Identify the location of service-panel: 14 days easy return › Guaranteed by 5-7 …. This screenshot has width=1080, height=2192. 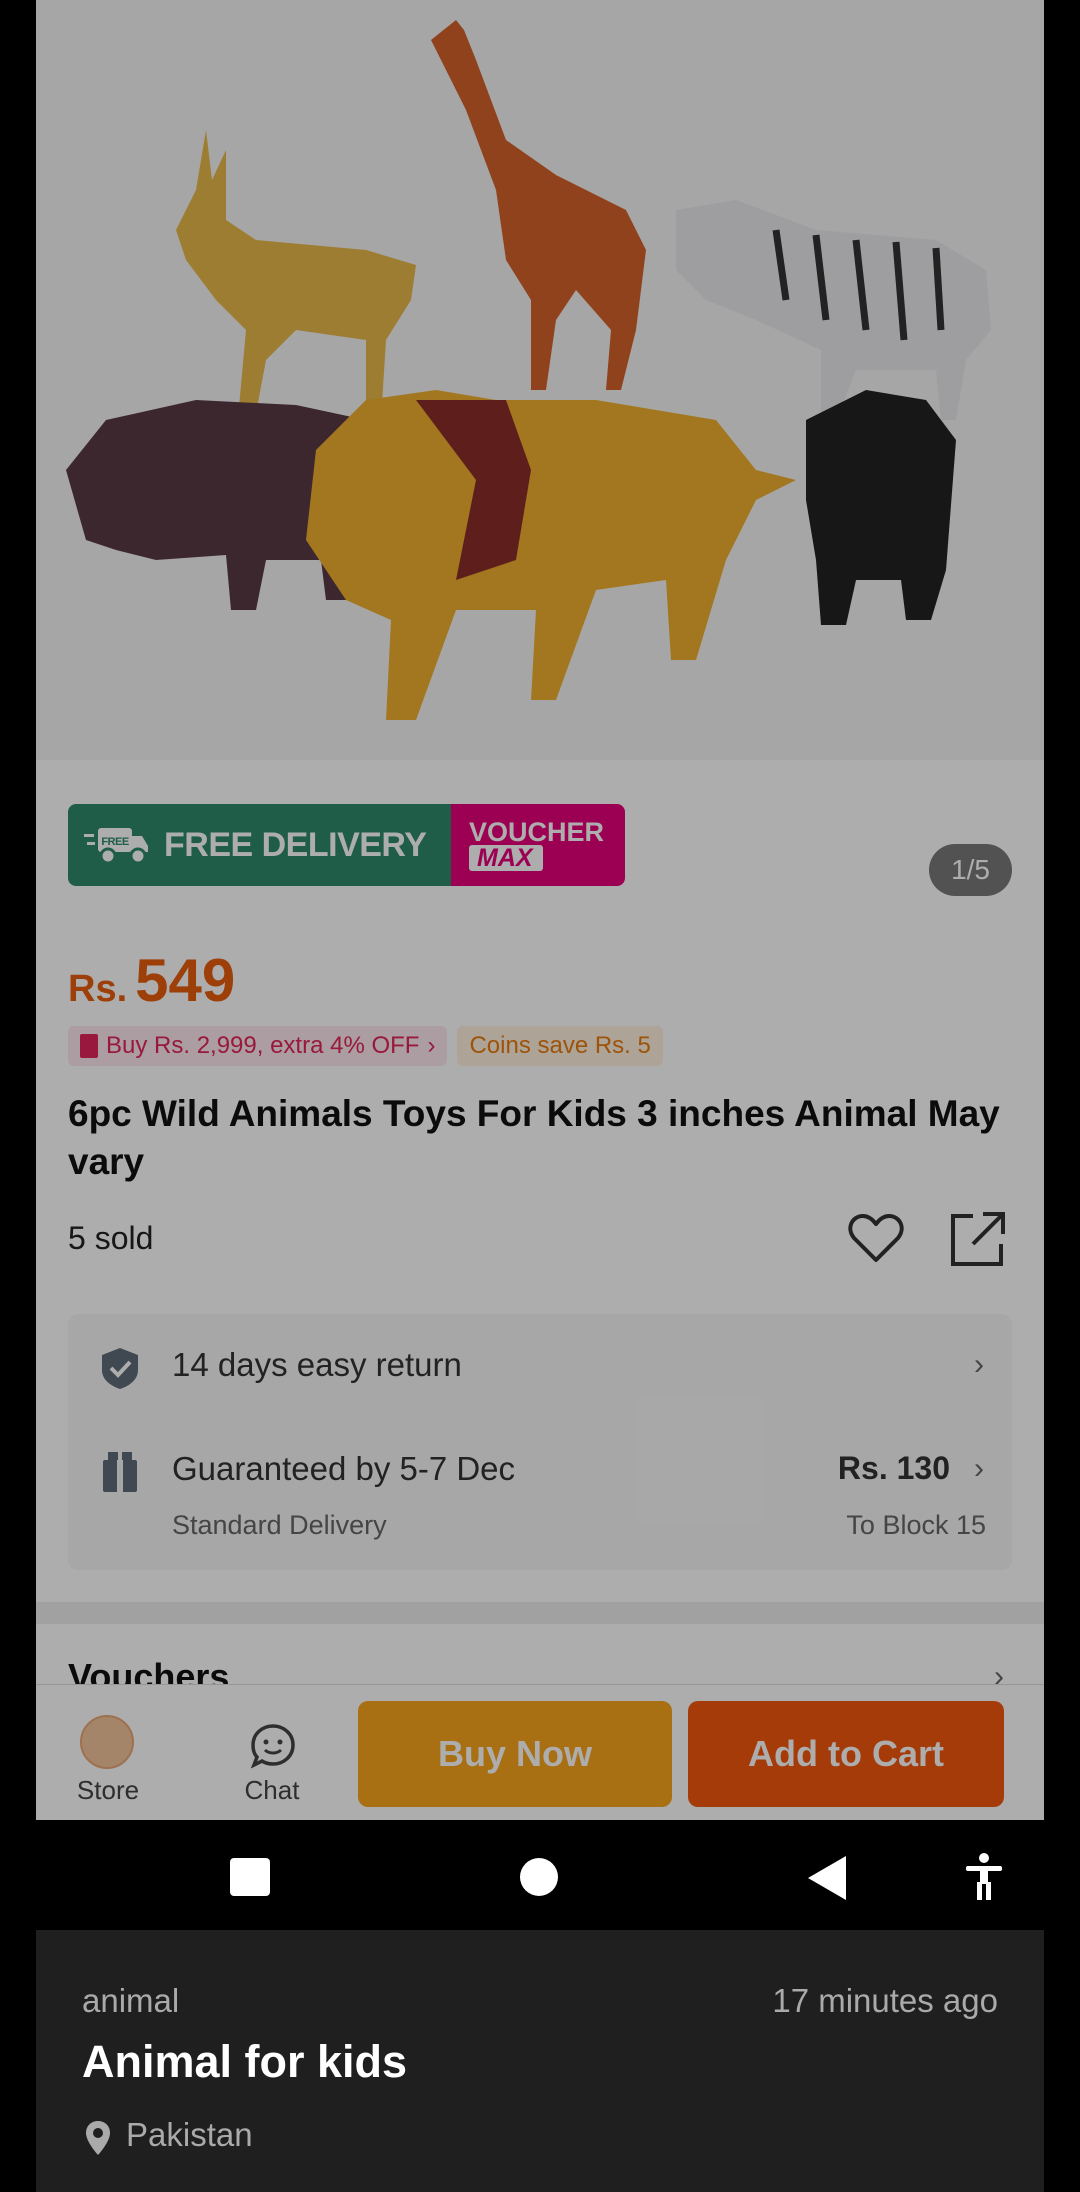
(540, 1442).